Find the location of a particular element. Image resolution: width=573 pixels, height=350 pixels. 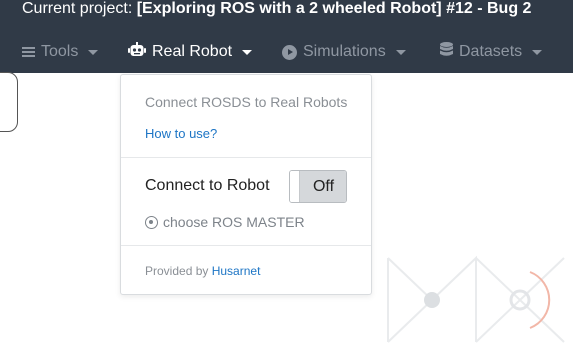

choose-ros-master-option: choose ROS MASTER is located at coordinates (225, 222).